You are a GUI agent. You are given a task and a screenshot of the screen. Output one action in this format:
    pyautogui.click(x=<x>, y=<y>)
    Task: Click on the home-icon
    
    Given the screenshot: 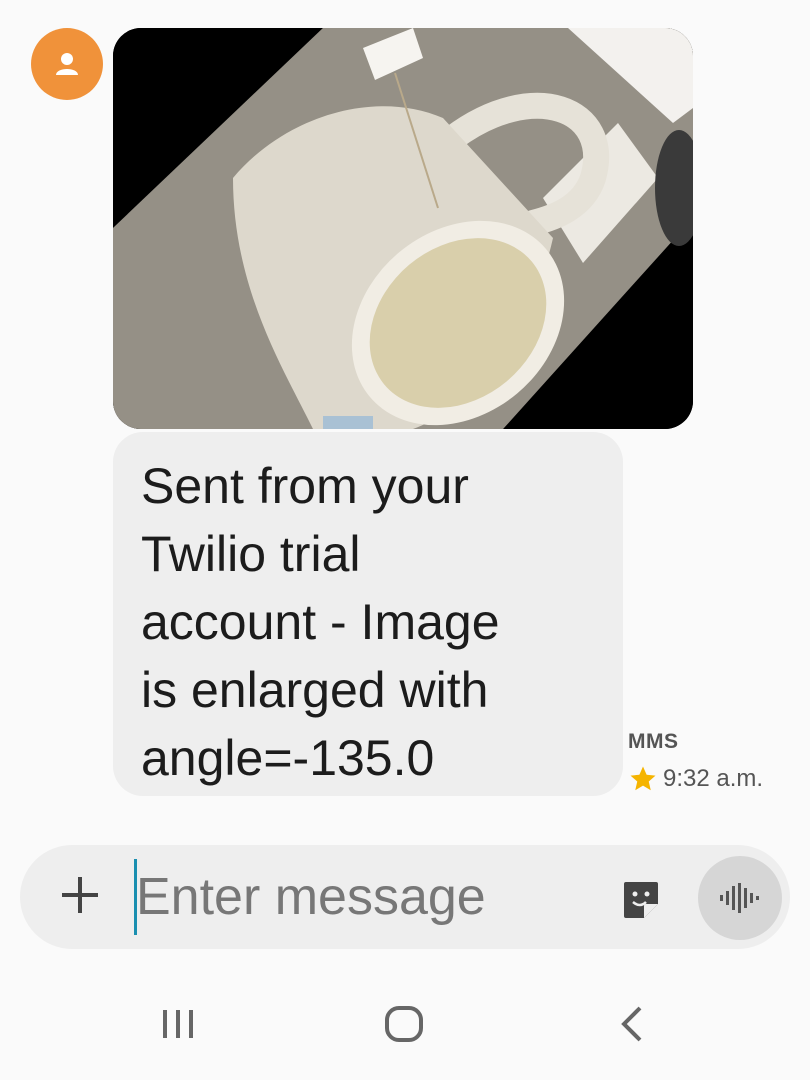 What is the action you would take?
    pyautogui.click(x=404, y=1024)
    